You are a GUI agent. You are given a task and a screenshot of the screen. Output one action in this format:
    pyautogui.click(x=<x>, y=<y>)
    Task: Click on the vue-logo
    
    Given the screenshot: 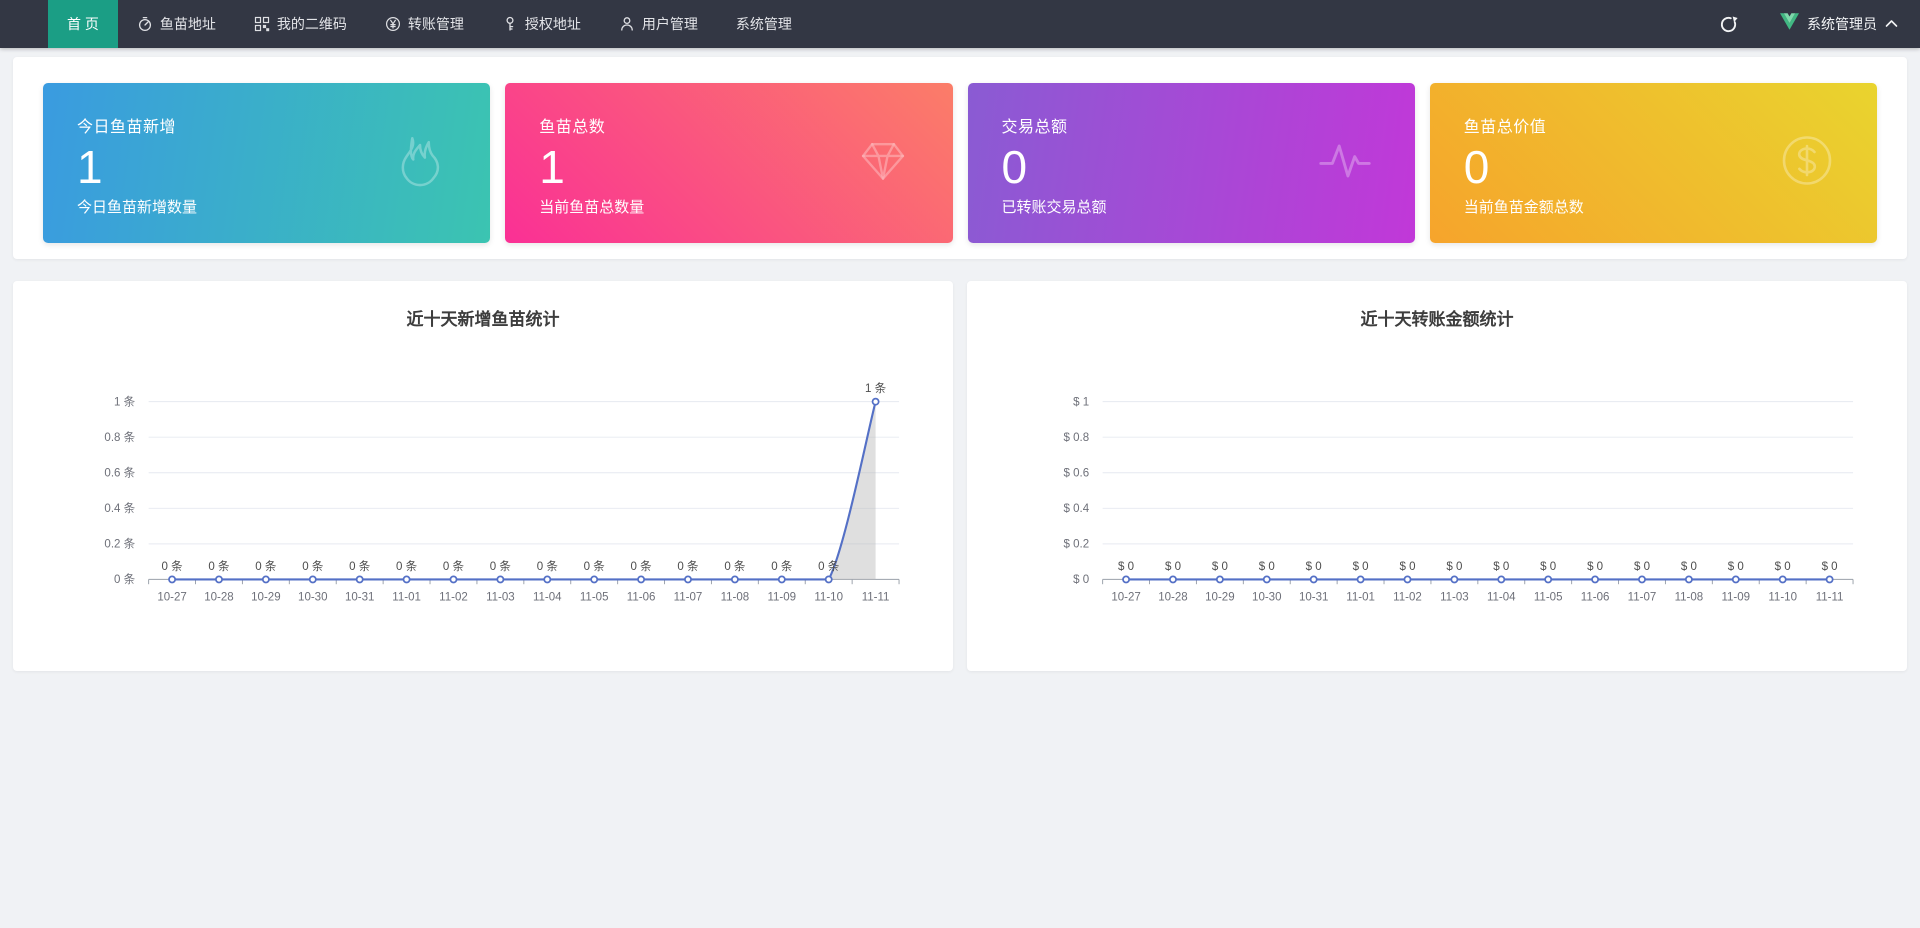 What is the action you would take?
    pyautogui.click(x=1789, y=24)
    